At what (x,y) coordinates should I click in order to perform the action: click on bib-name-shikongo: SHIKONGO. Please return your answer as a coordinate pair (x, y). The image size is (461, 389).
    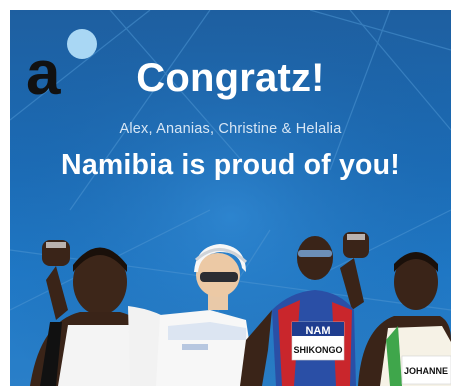
    Looking at the image, I should click on (317, 350).